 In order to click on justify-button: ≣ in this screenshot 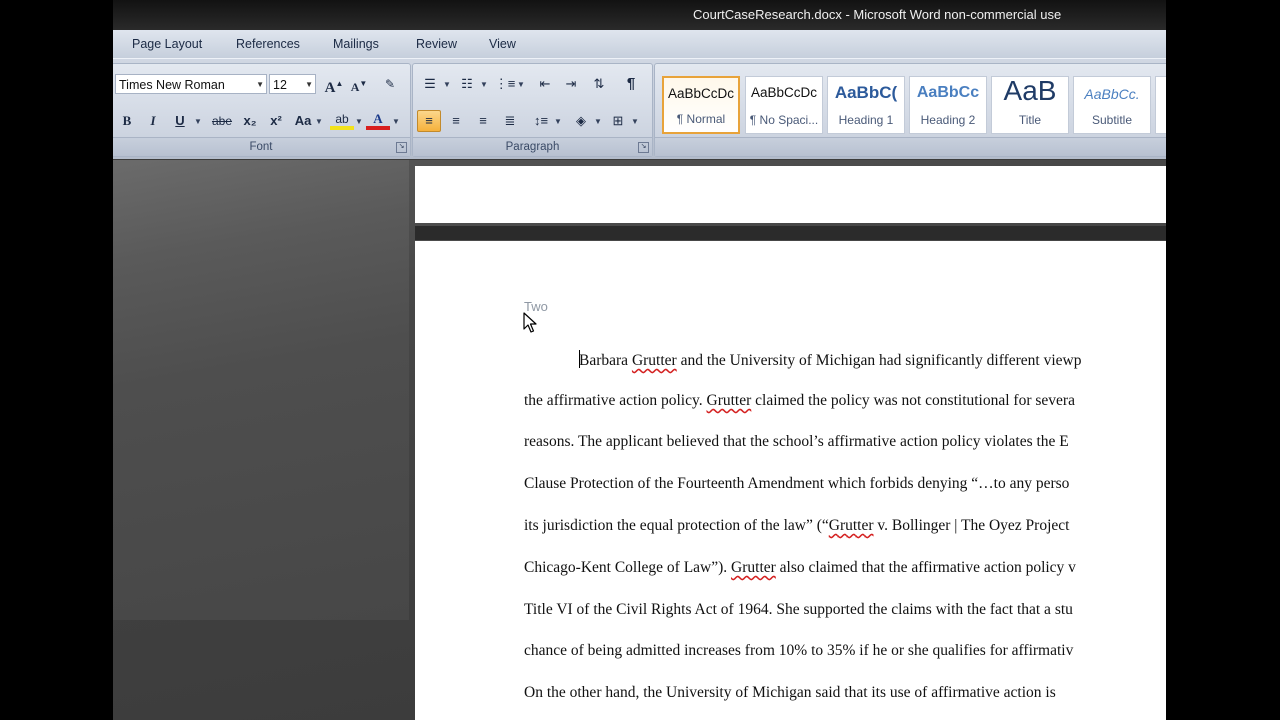, I will do `click(510, 121)`.